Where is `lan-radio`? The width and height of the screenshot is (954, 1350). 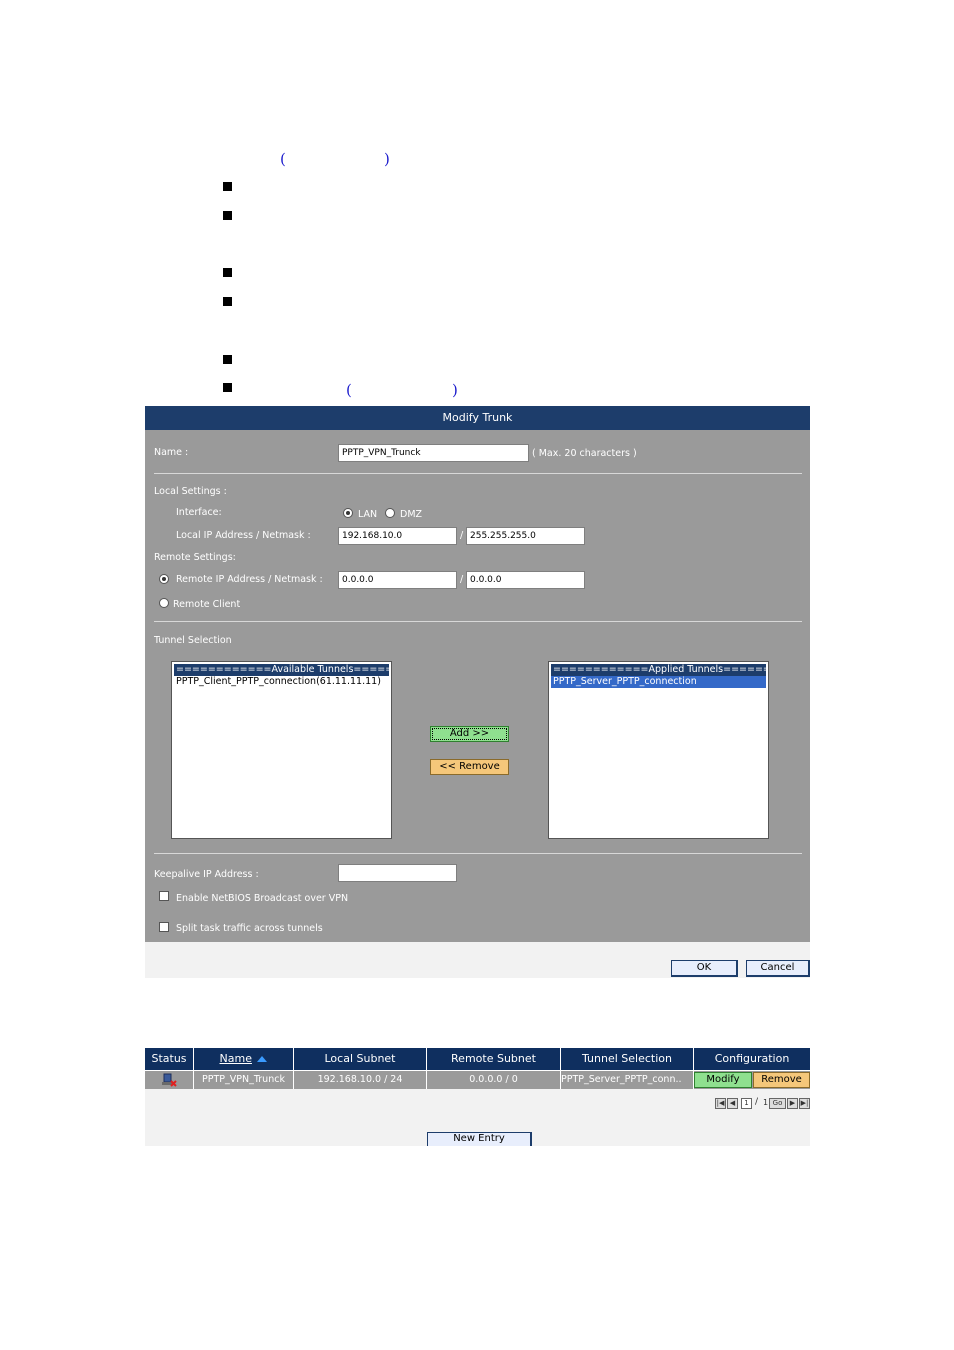
lan-radio is located at coordinates (348, 513).